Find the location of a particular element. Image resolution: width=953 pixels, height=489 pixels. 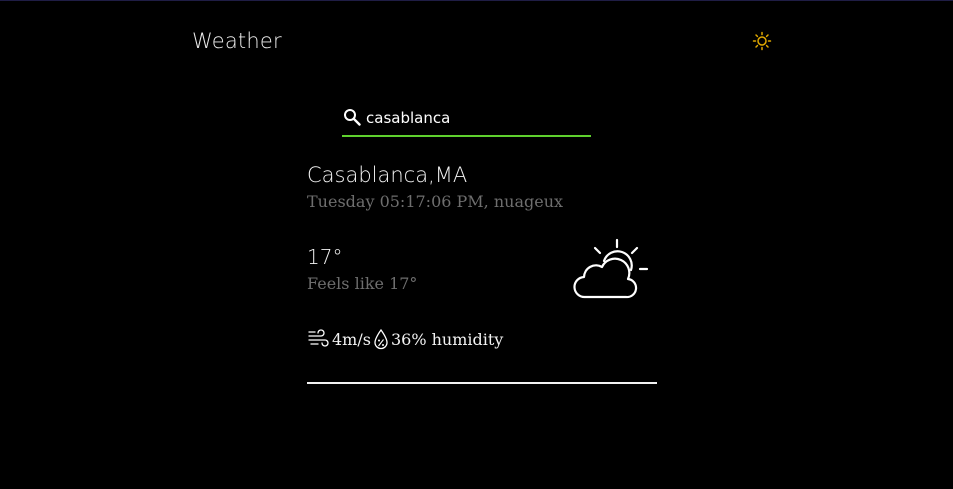

divider is located at coordinates (482, 383).